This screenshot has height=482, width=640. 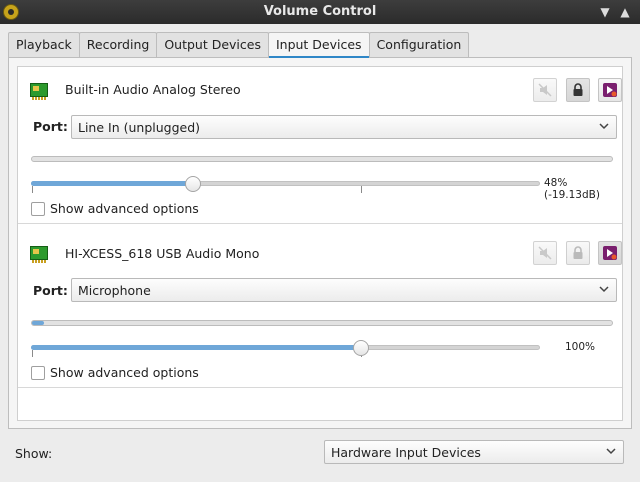 What do you see at coordinates (153, 89) in the screenshot?
I see `device-name: Built-in Audio Analog Stereo` at bounding box center [153, 89].